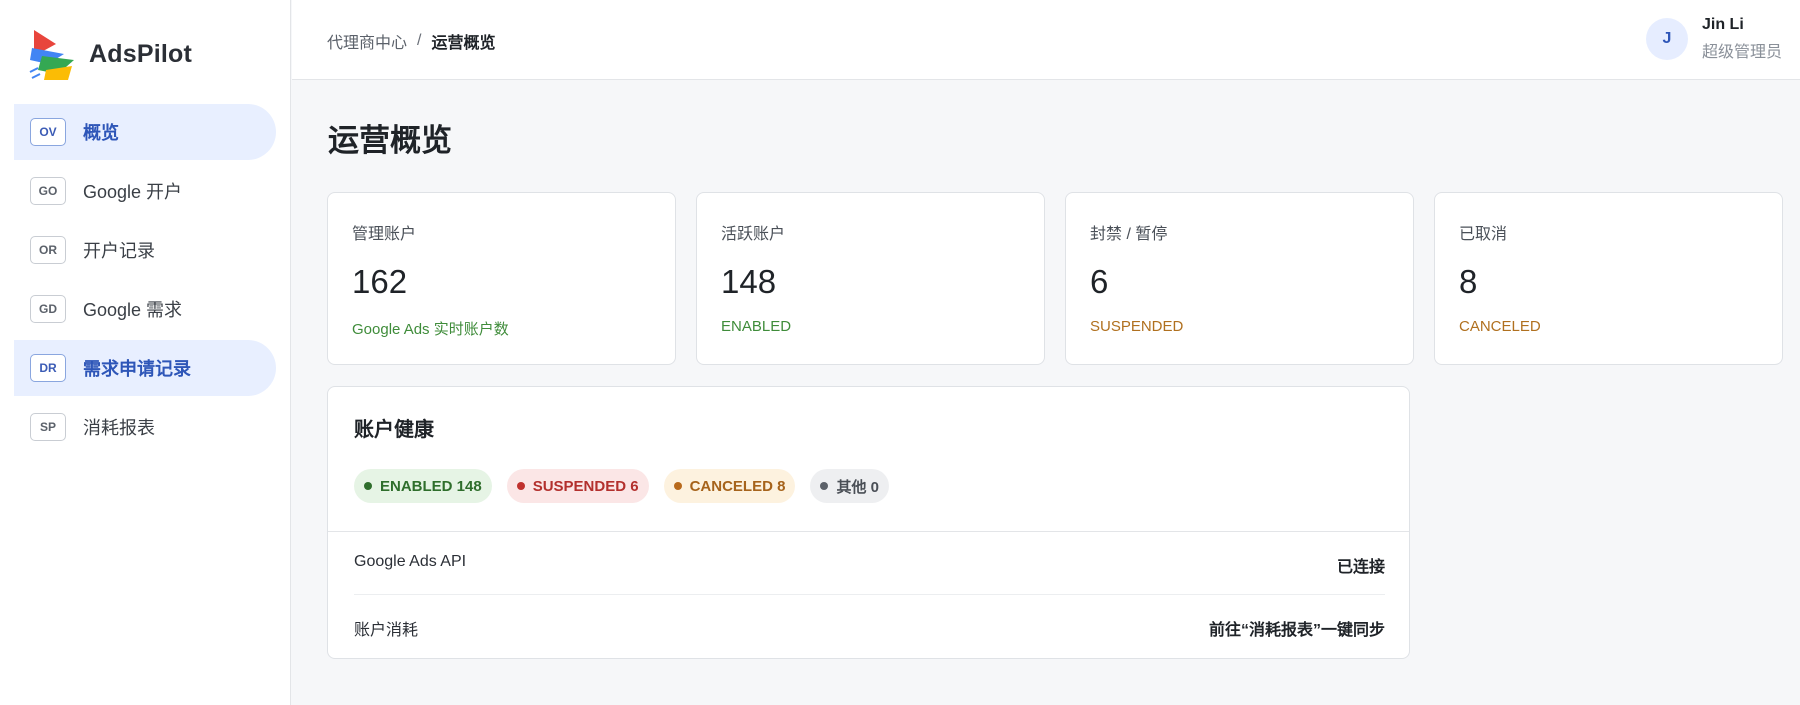  I want to click on status-badge-other: 其他 0, so click(849, 486).